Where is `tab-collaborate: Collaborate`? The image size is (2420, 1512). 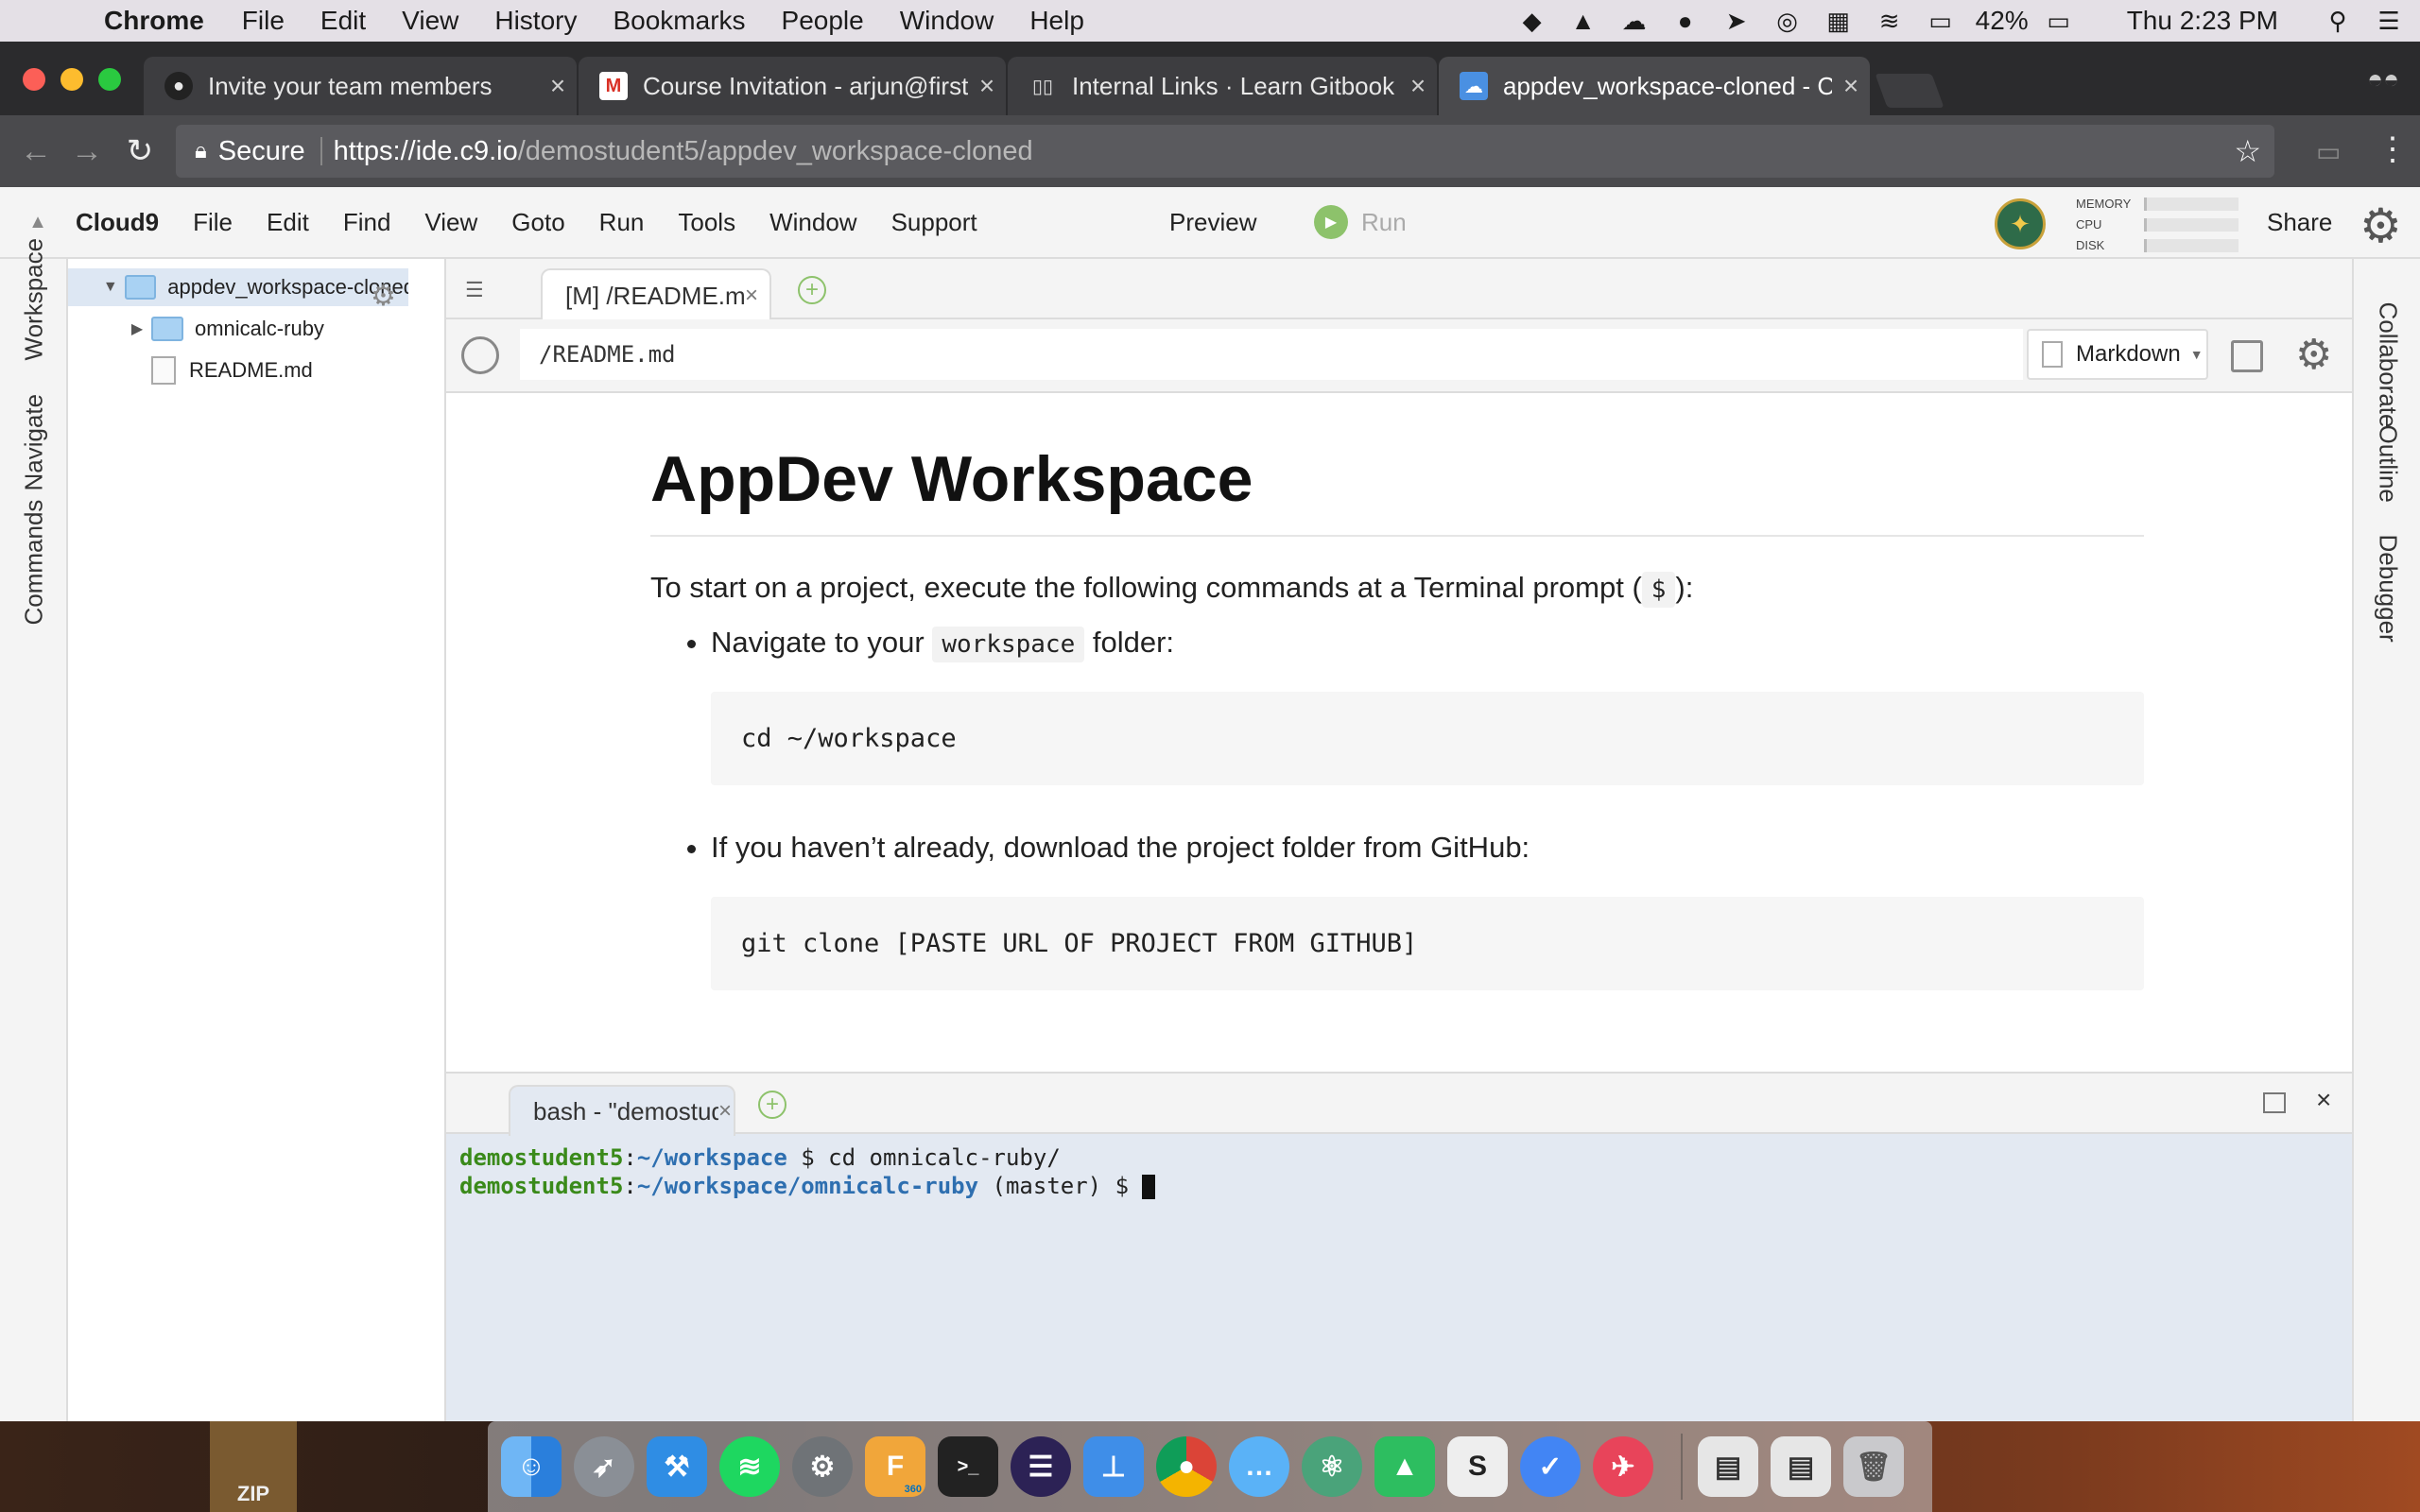 tab-collaborate: Collaborate is located at coordinates (2388, 365).